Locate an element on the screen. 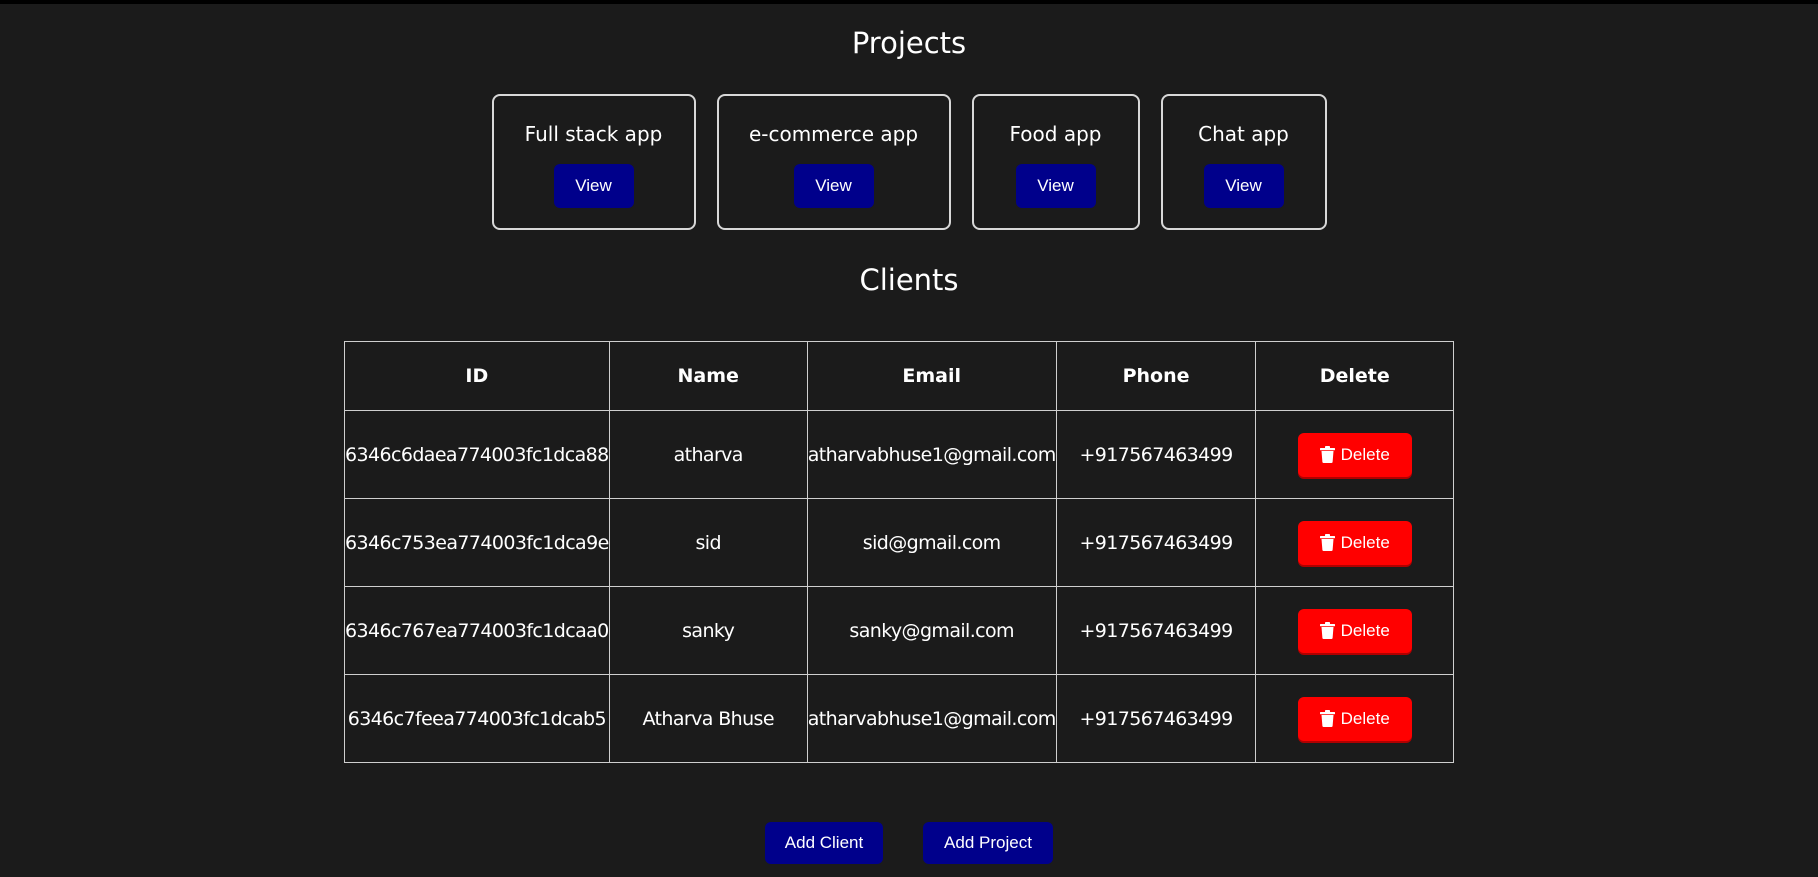  column-header-delete: Delete is located at coordinates (1354, 376).